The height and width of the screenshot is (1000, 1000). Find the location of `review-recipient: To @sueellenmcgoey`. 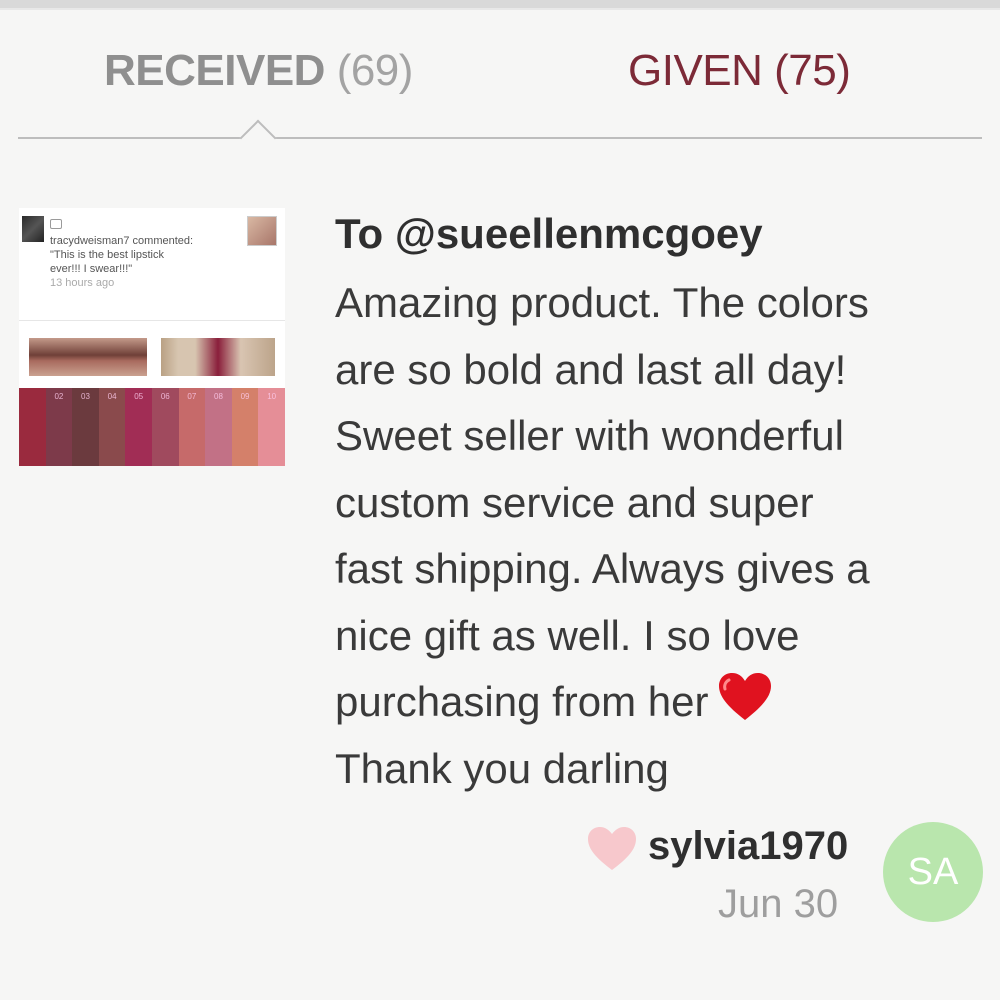

review-recipient: To @sueellenmcgoey is located at coordinates (549, 233).